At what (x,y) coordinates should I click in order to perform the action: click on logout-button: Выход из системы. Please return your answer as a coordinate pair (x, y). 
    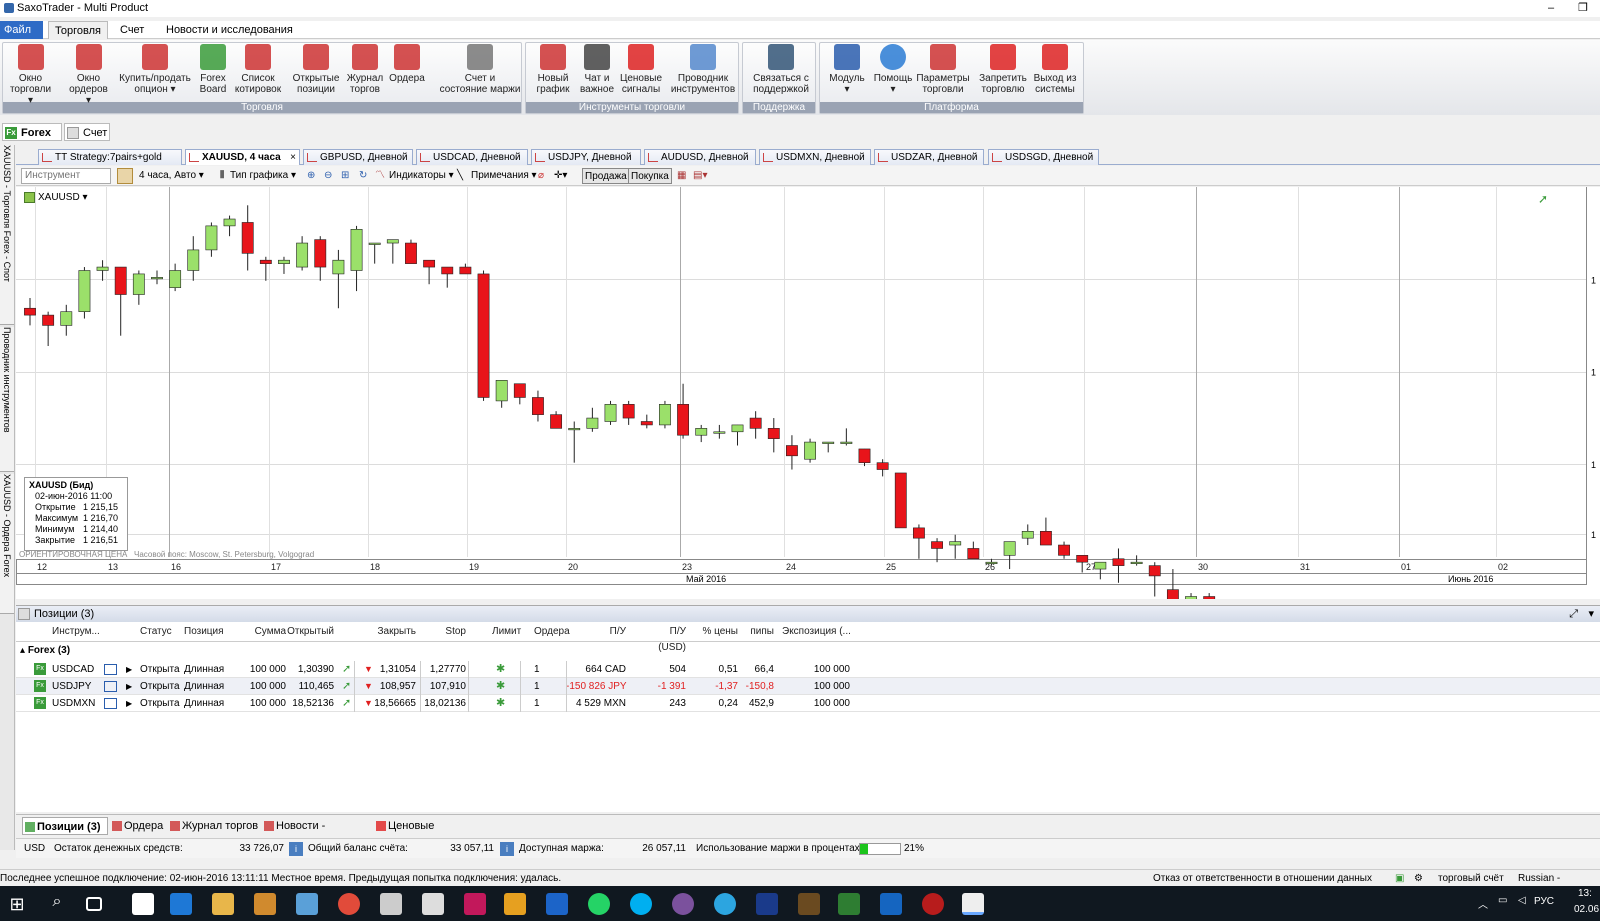
    Looking at the image, I should click on (1055, 69).